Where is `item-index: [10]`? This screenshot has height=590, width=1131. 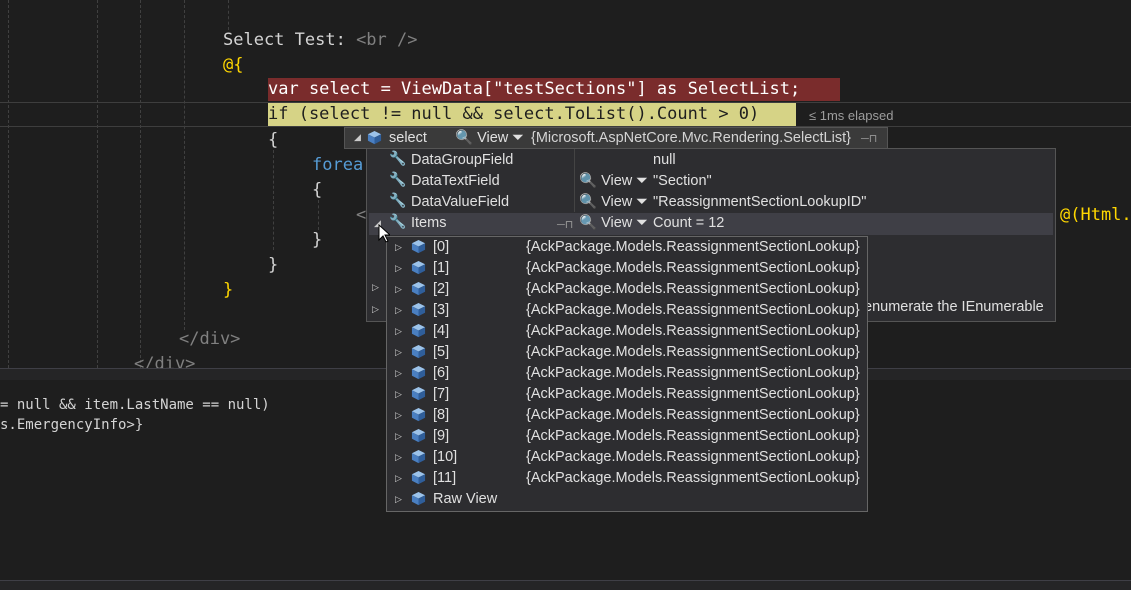
item-index: [10] is located at coordinates (445, 457).